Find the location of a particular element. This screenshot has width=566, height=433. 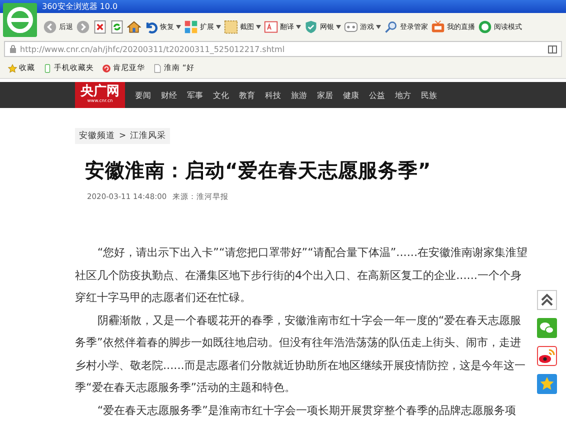

refresh-icon is located at coordinates (117, 27).